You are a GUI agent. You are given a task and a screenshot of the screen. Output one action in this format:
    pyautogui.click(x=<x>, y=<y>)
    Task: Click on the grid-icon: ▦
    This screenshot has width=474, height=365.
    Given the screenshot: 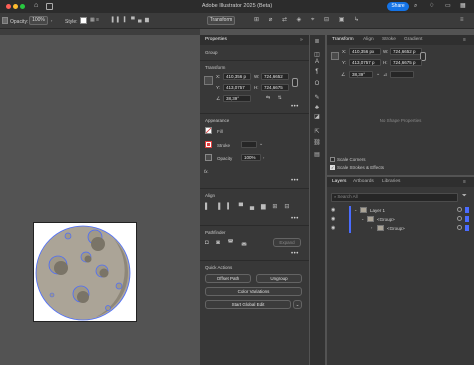 What is the action you would take?
    pyautogui.click(x=464, y=6)
    